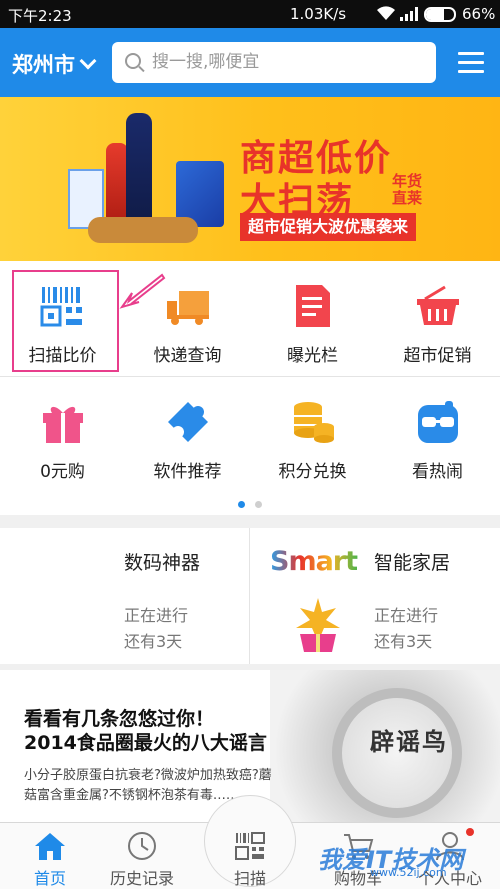 The width and height of the screenshot is (500, 889). What do you see at coordinates (133, 61) in the screenshot?
I see `search-icon` at bounding box center [133, 61].